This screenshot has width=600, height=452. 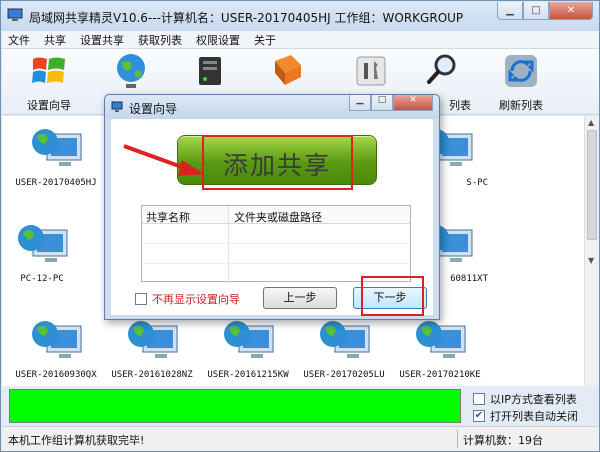 What do you see at coordinates (371, 71) in the screenshot?
I see `tools-icon` at bounding box center [371, 71].